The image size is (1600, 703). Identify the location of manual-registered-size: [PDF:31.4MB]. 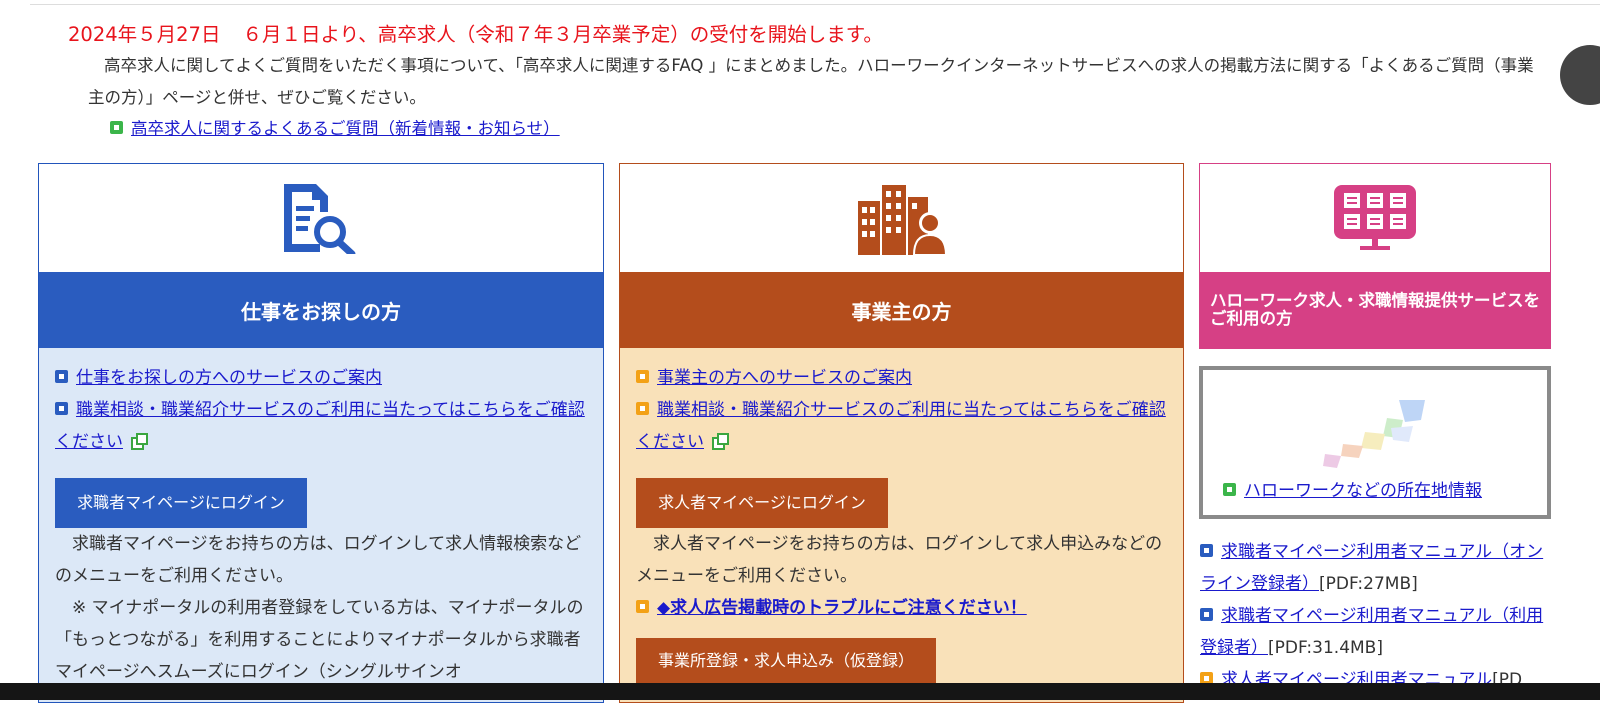
(1325, 648).